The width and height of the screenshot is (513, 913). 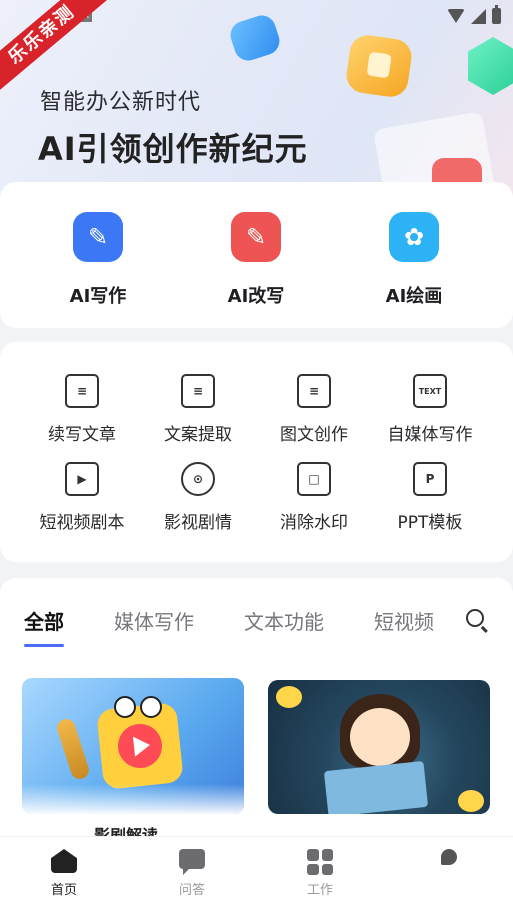 I want to click on film-reel-icon: ⊙, so click(x=200, y=480).